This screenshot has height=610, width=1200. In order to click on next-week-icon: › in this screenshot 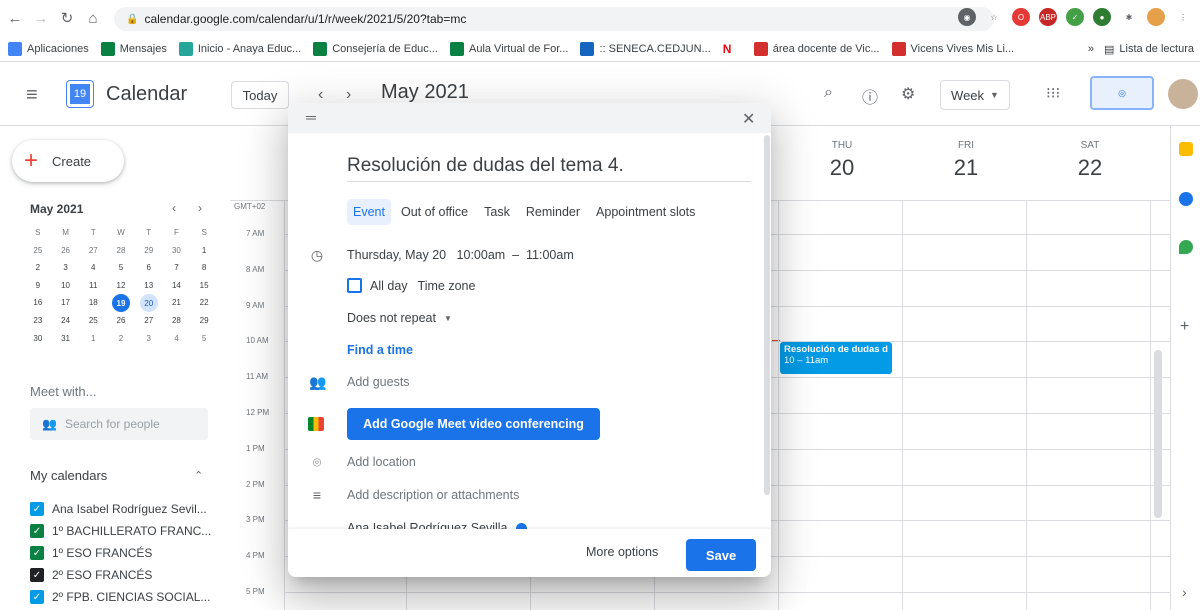, I will do `click(348, 95)`.